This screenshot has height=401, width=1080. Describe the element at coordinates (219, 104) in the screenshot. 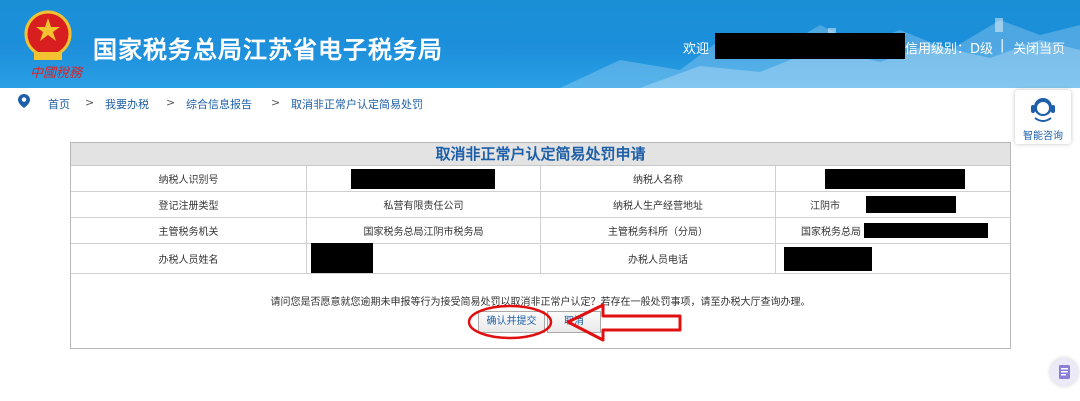

I see `breadcrumb-info-report: 综合信息报告` at that location.